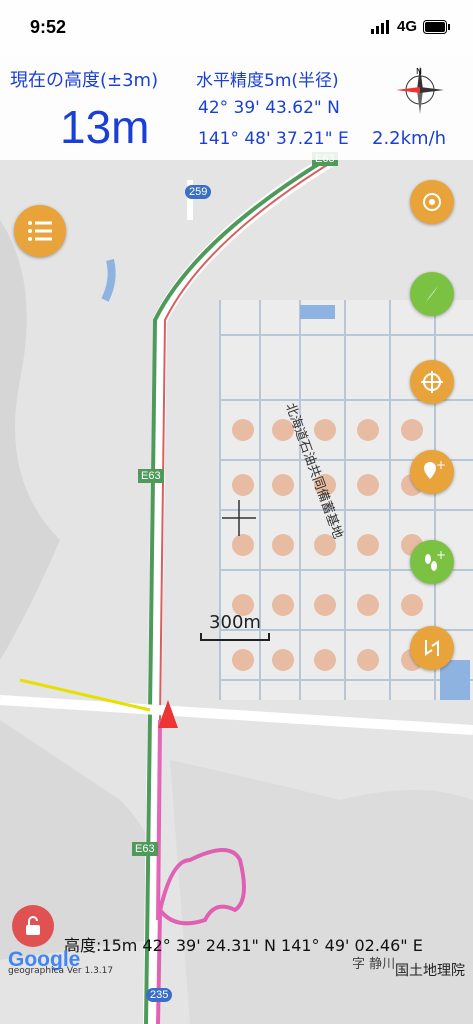 This screenshot has width=473, height=1024. Describe the element at coordinates (267, 81) in the screenshot. I see `accuracy-label: 水平精度5m(半径)` at that location.